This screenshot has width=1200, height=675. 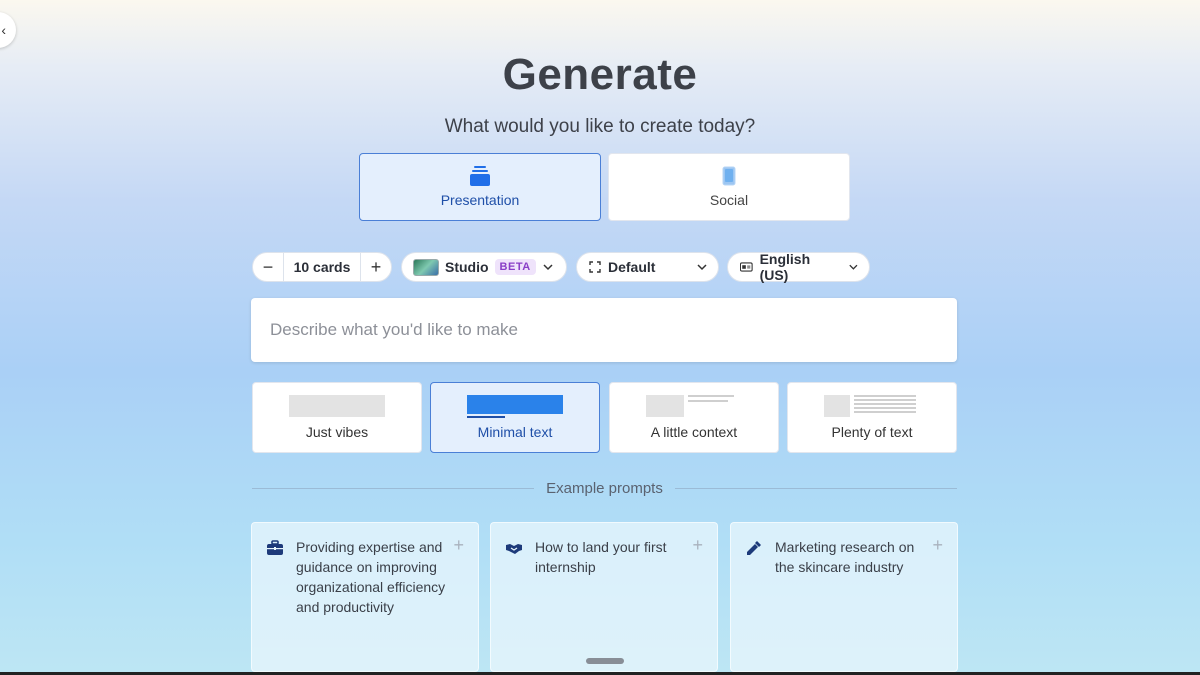 What do you see at coordinates (746, 267) in the screenshot?
I see `language-icon` at bounding box center [746, 267].